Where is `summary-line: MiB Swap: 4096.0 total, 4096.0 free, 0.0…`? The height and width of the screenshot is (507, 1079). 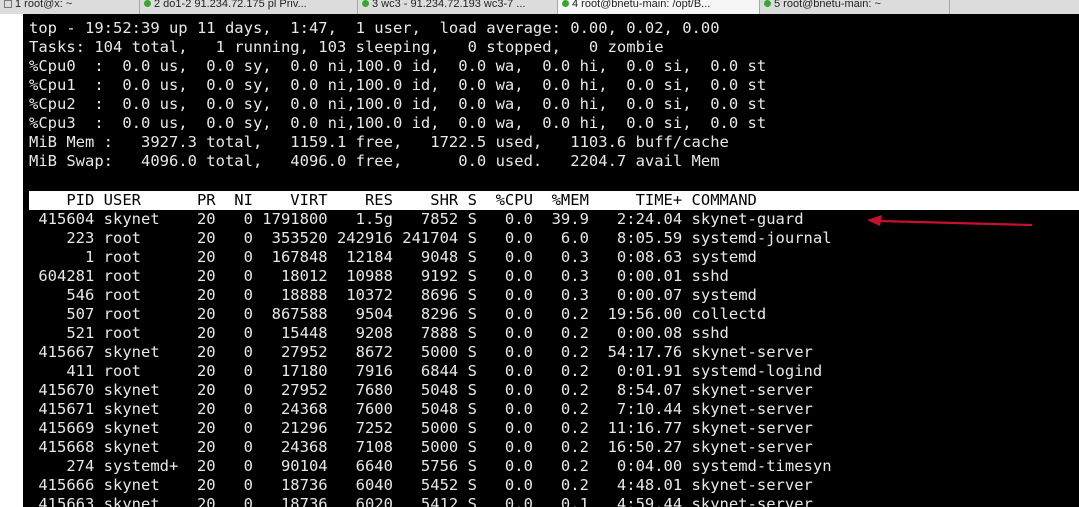 summary-line: MiB Swap: 4096.0 total, 4096.0 free, 0.0… is located at coordinates (374, 161).